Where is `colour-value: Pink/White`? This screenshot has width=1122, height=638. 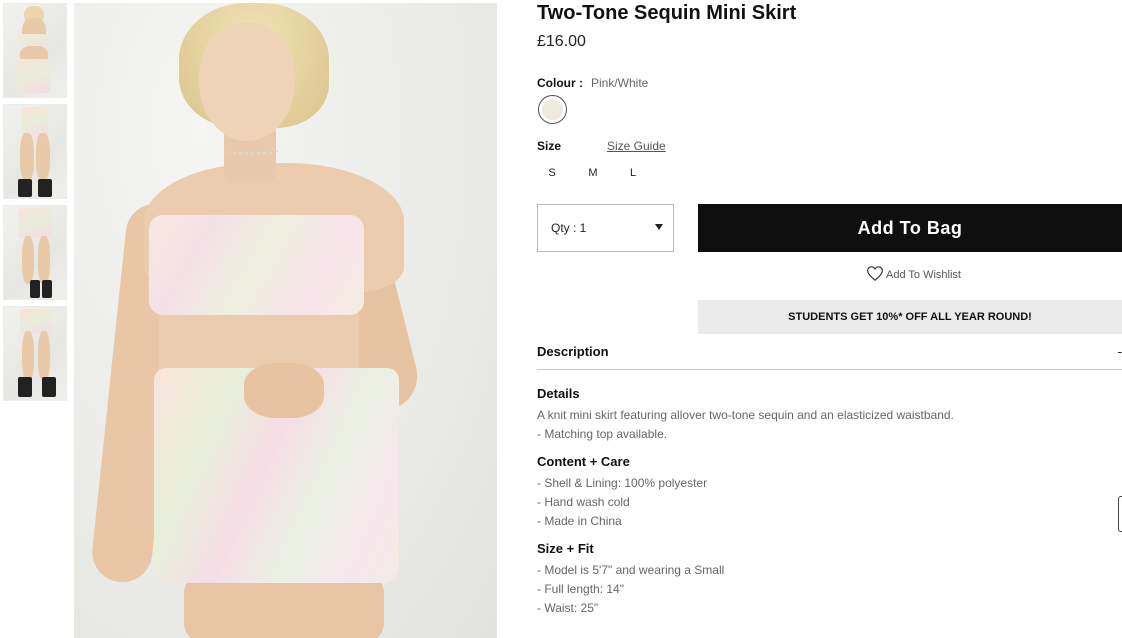
colour-value: Pink/White is located at coordinates (620, 83).